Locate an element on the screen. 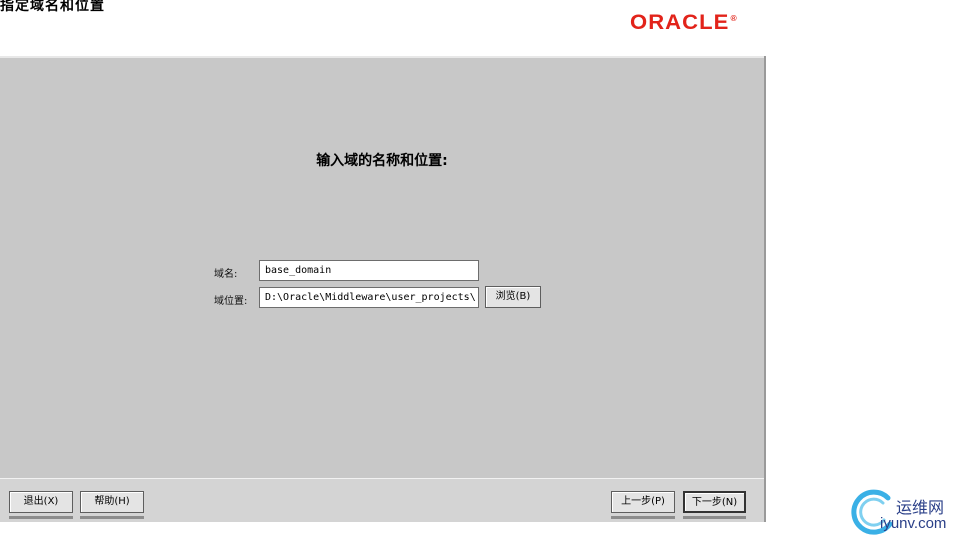 This screenshot has height=540, width=960. exit-button: 退出(X) is located at coordinates (41, 502).